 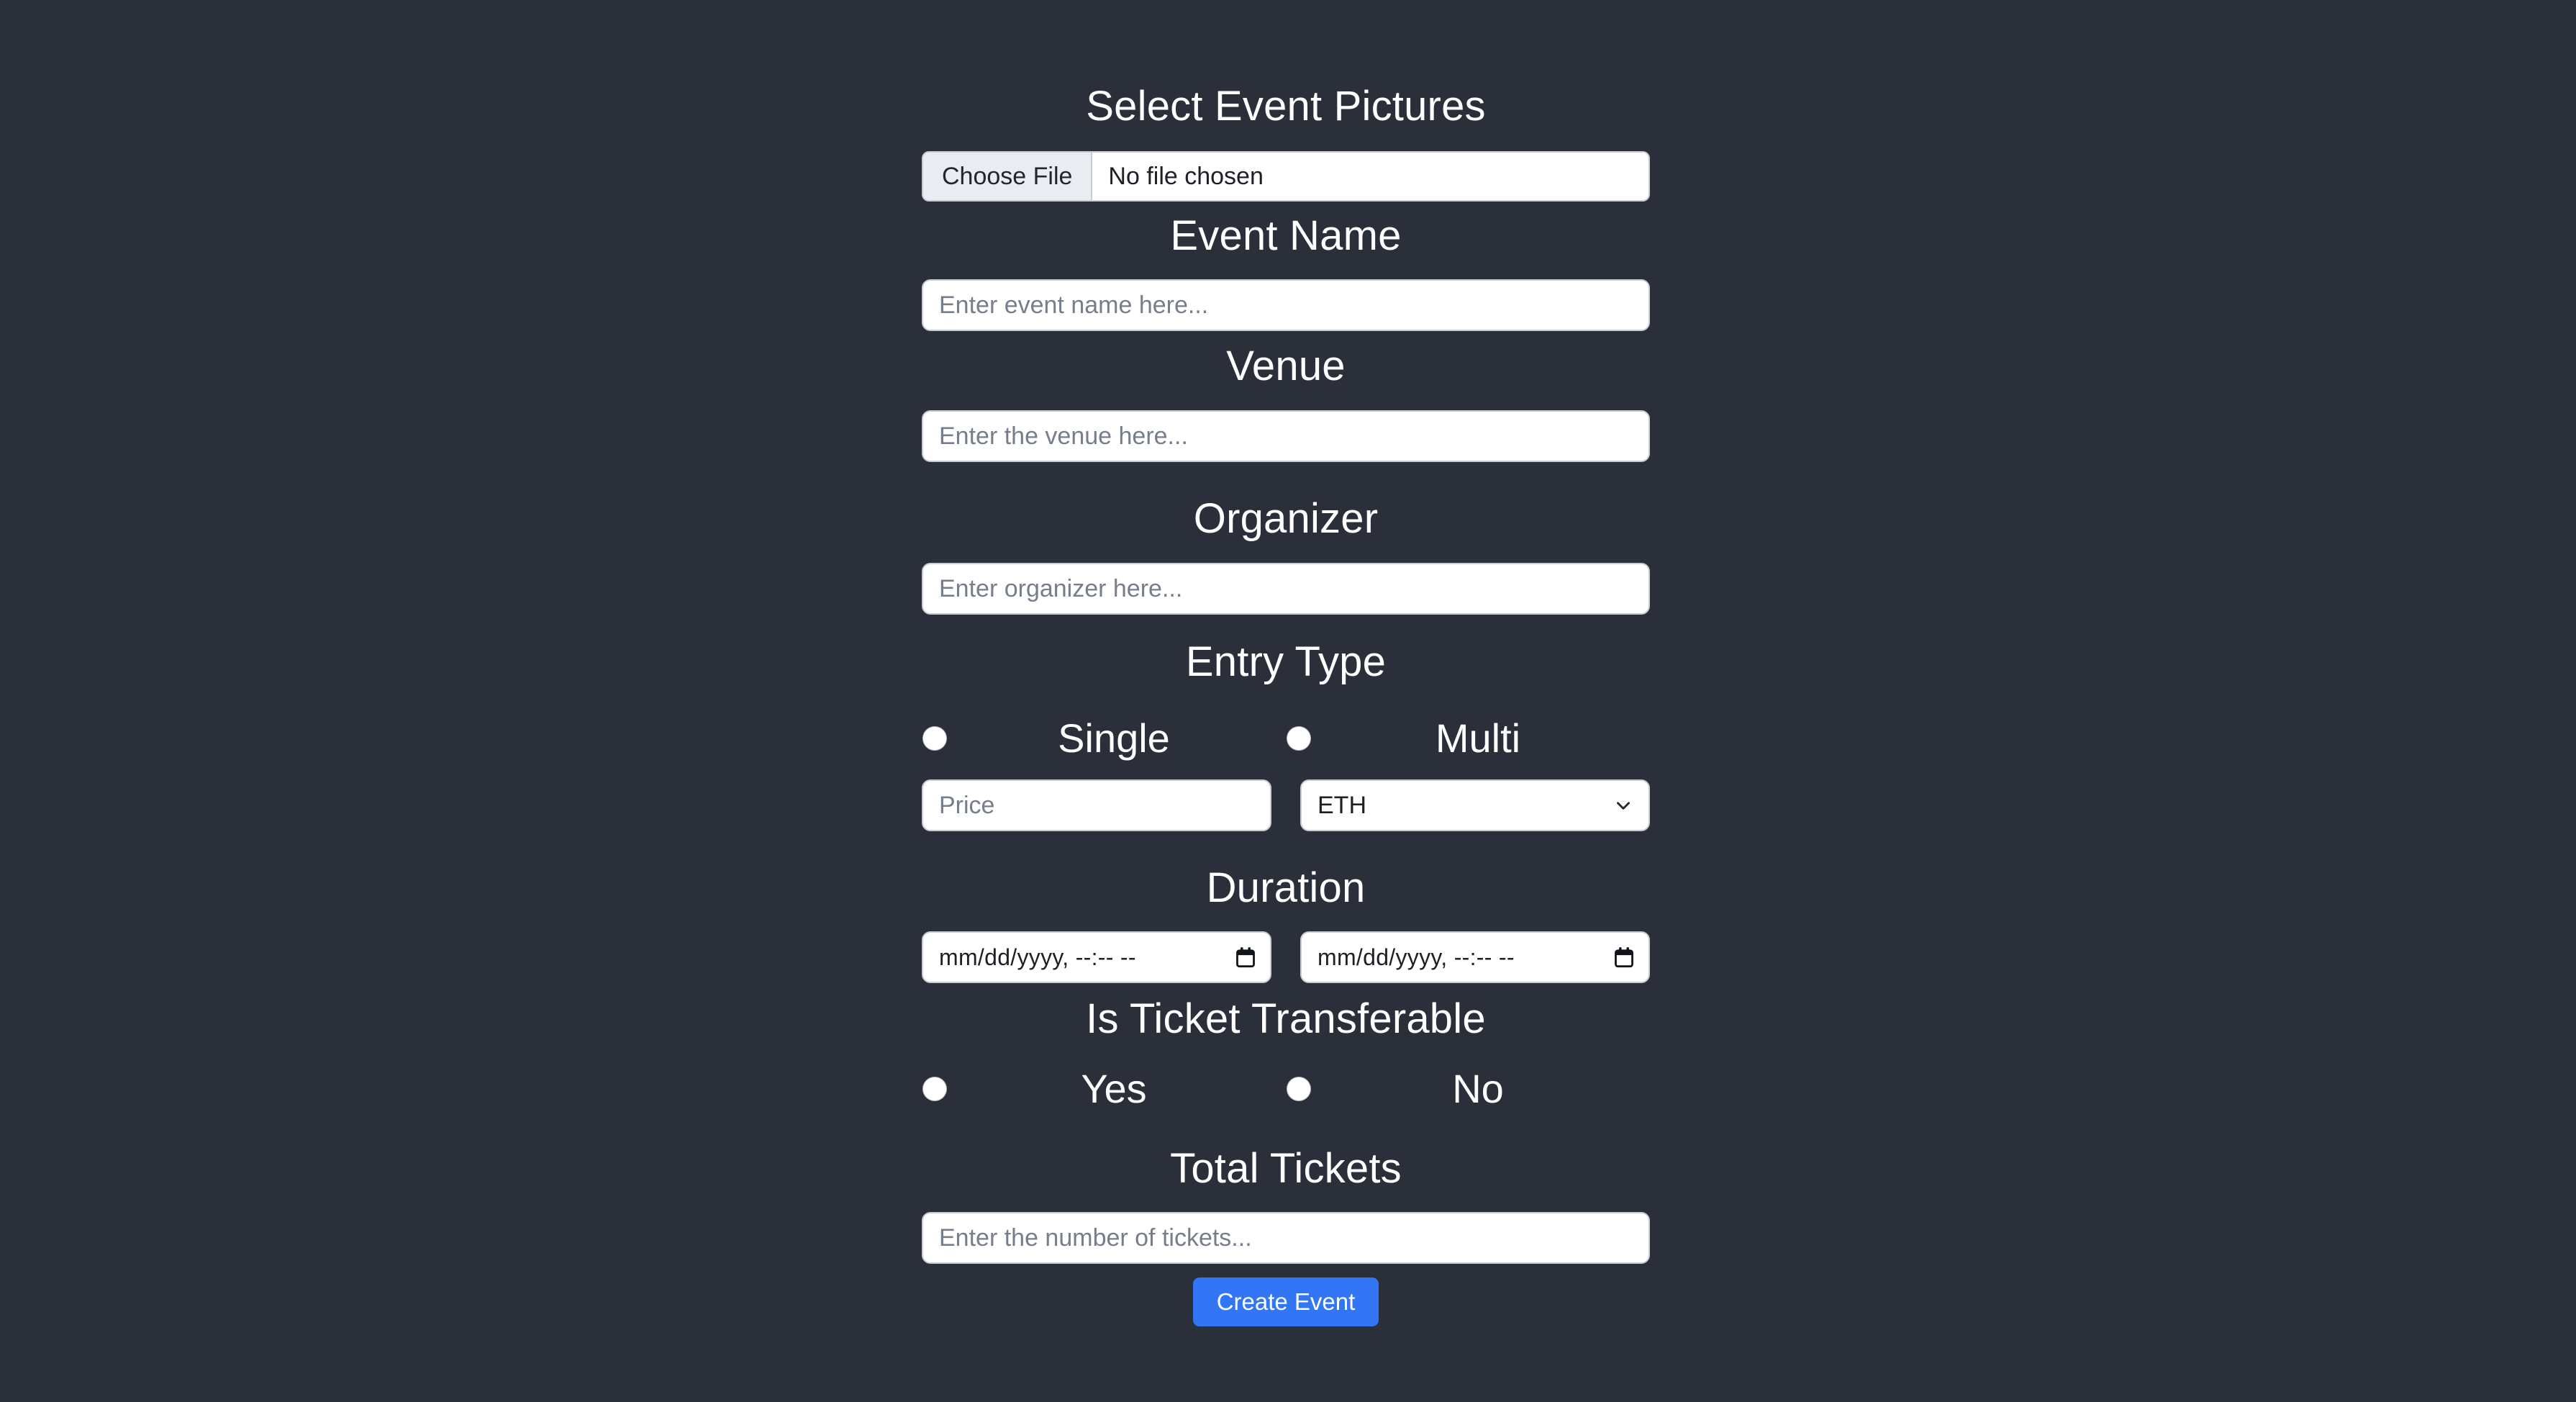 I want to click on create-event-button: Create Event, so click(x=1285, y=1302).